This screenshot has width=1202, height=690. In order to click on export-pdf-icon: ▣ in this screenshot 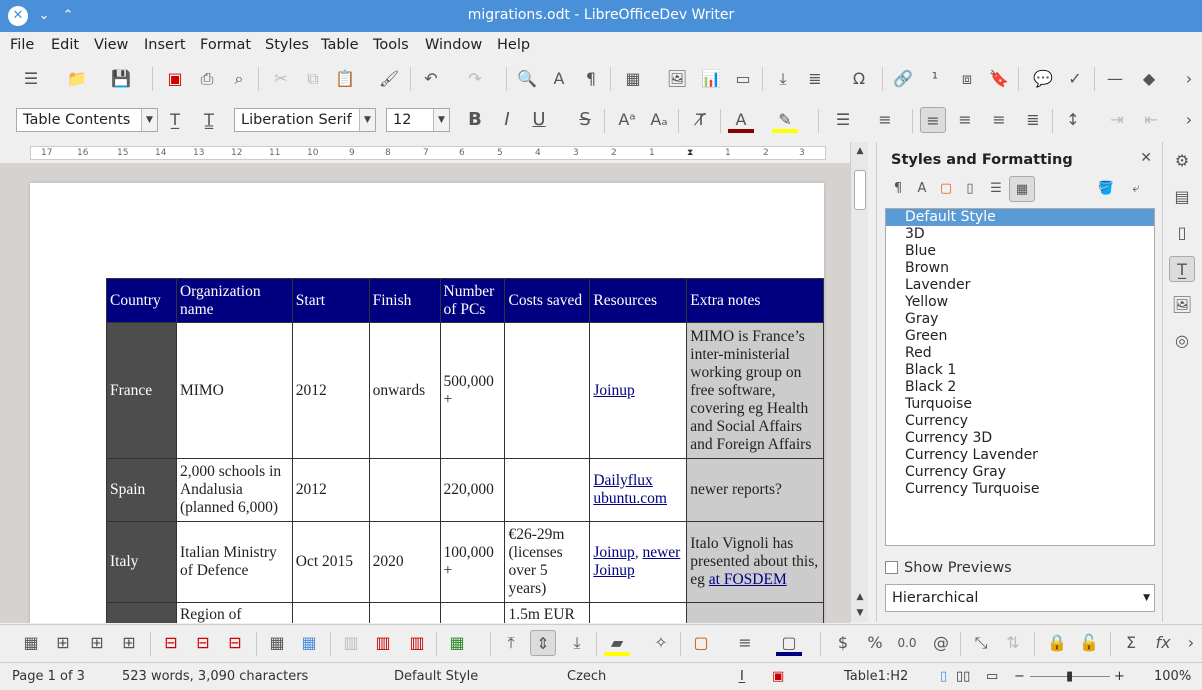, I will do `click(175, 79)`.